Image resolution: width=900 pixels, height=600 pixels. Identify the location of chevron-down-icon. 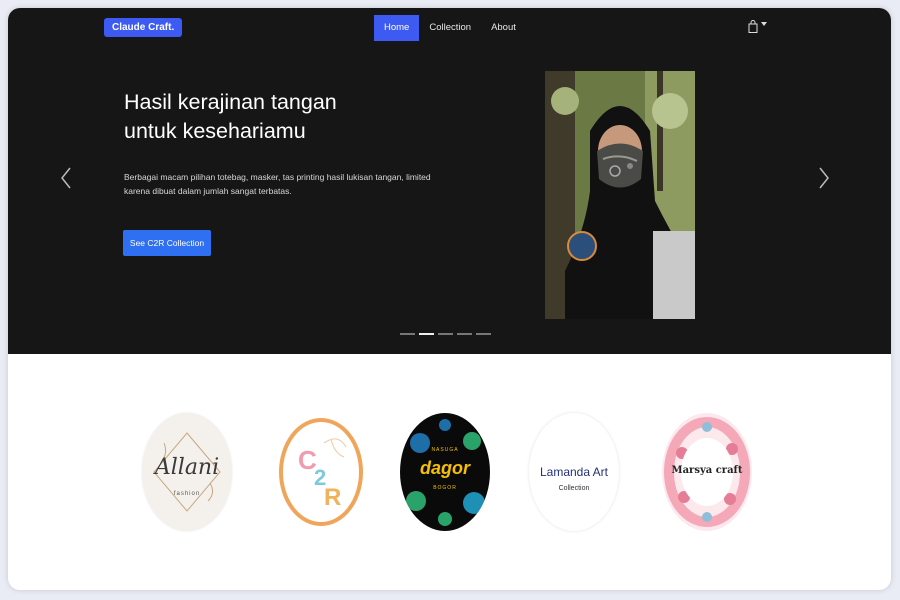
(764, 23).